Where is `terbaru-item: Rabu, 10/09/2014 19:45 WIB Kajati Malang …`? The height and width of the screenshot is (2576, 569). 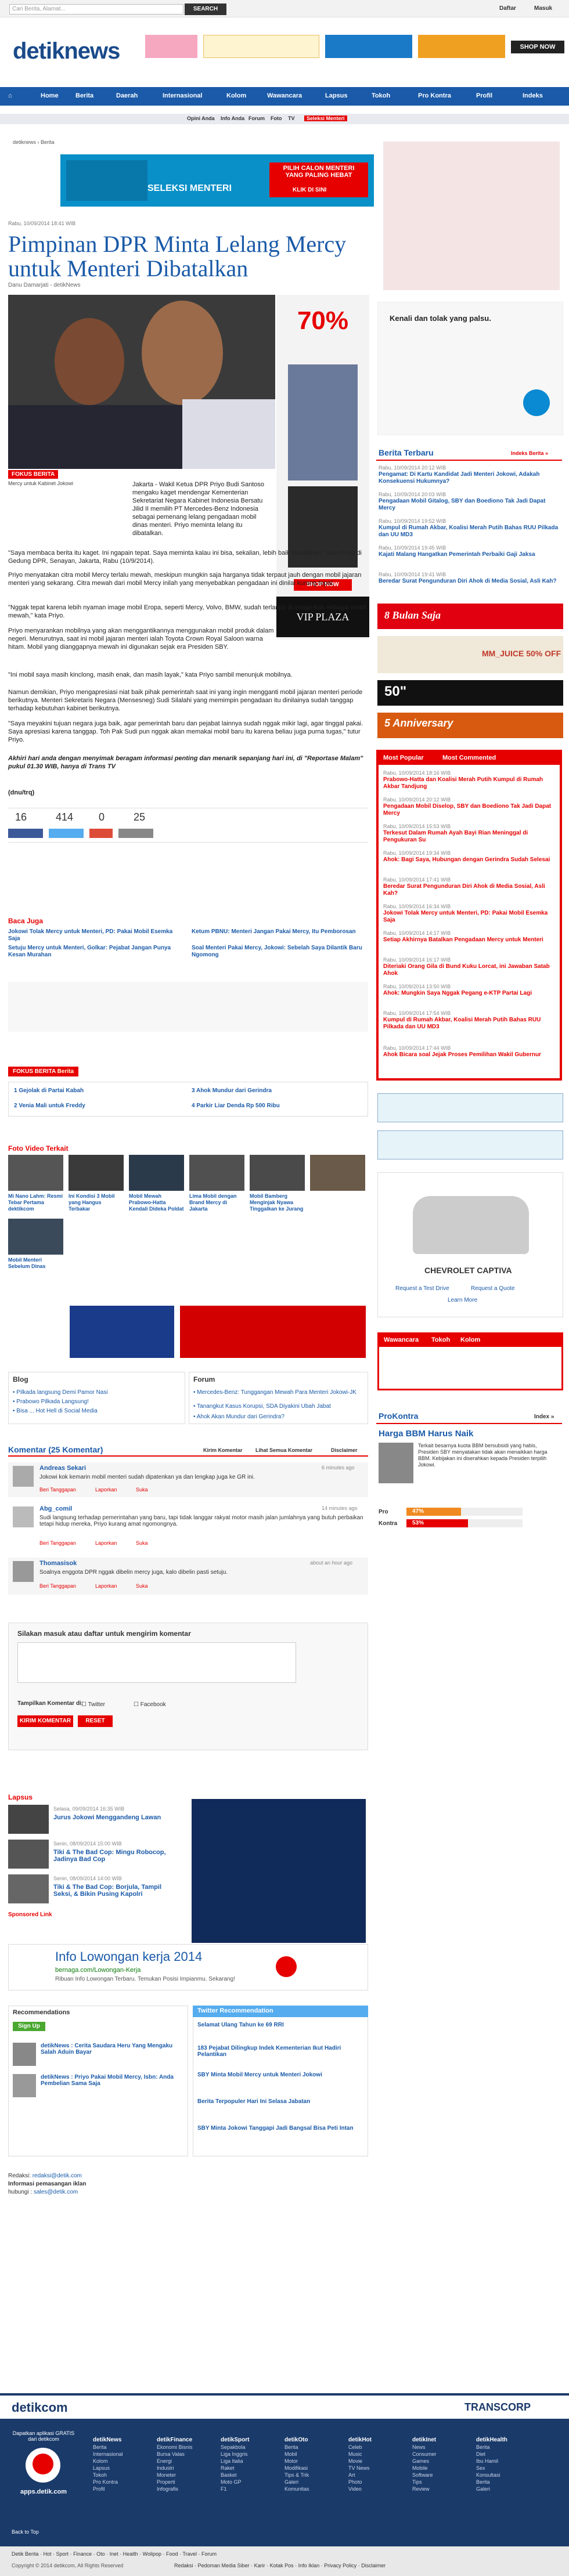
terbaru-item: Rabu, 10/09/2014 19:45 WIB Kajati Malang … is located at coordinates (469, 551).